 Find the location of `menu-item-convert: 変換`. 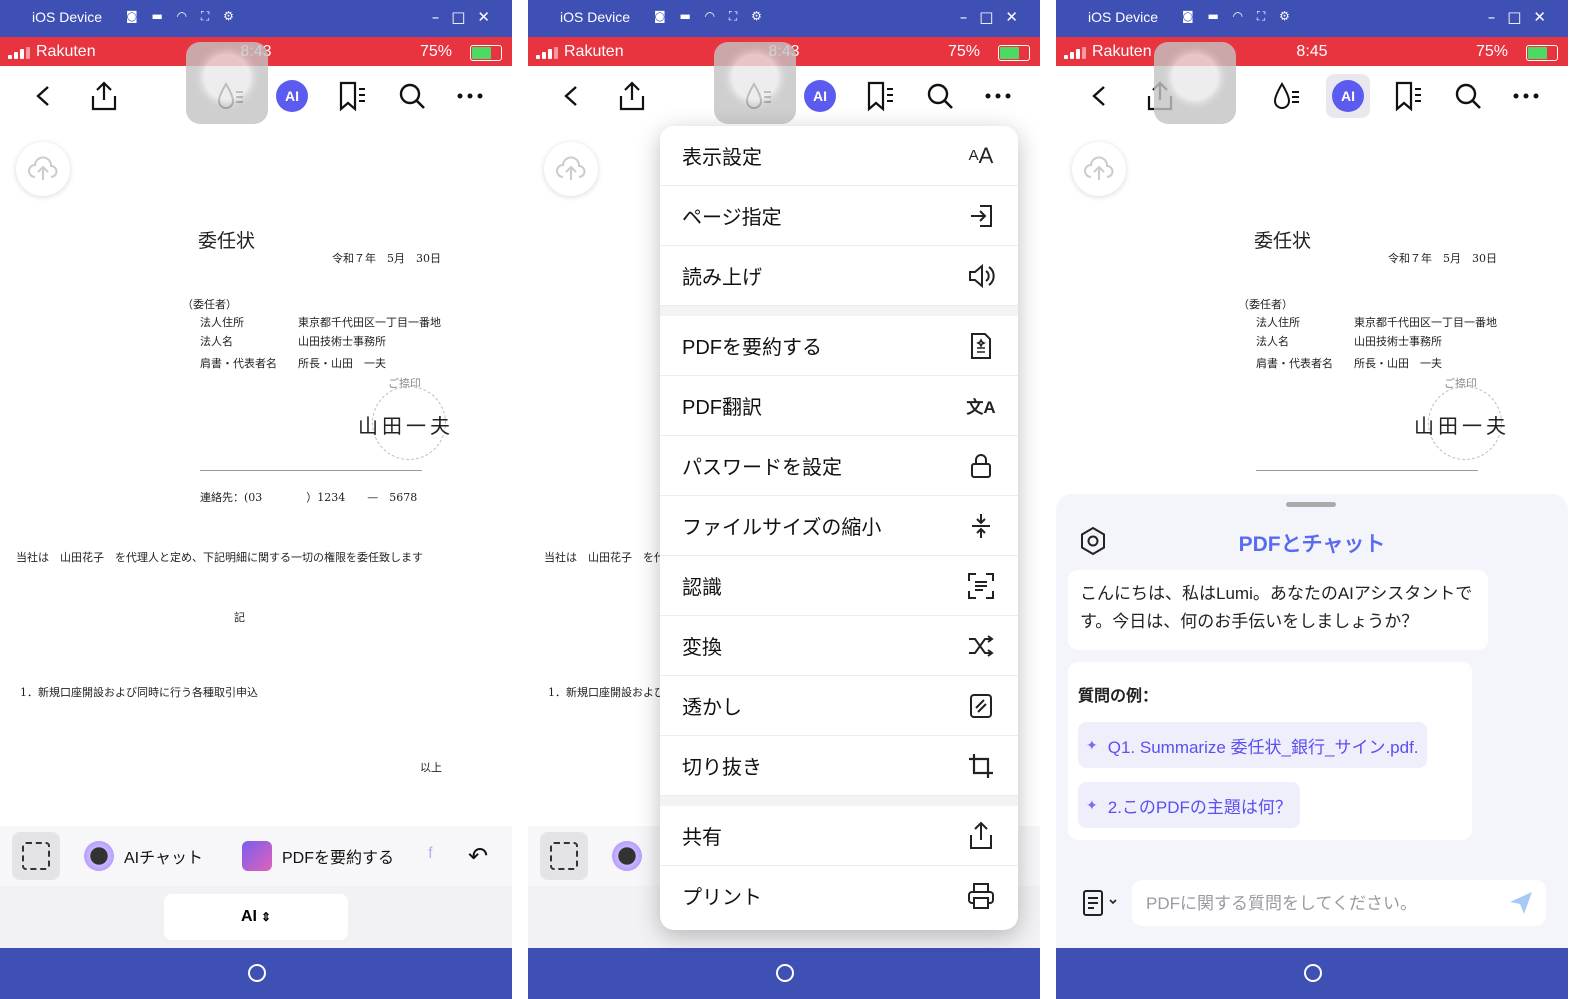

menu-item-convert: 変換 is located at coordinates (839, 646).